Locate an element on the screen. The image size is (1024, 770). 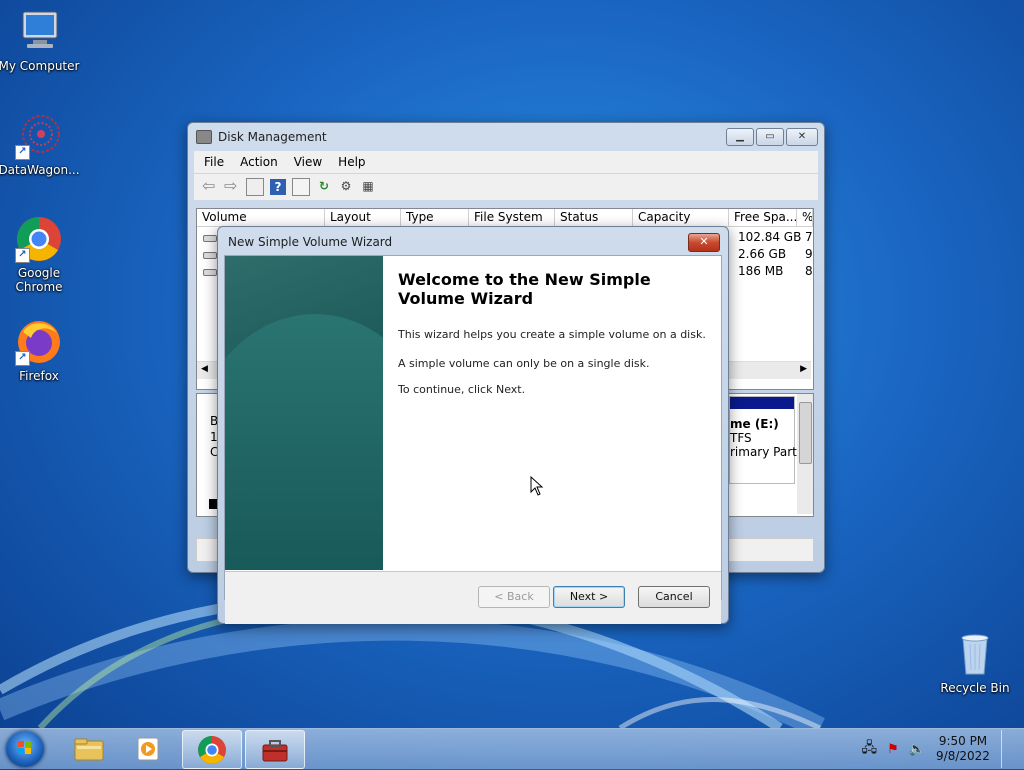
scroll-thumb is located at coordinates (805, 433).